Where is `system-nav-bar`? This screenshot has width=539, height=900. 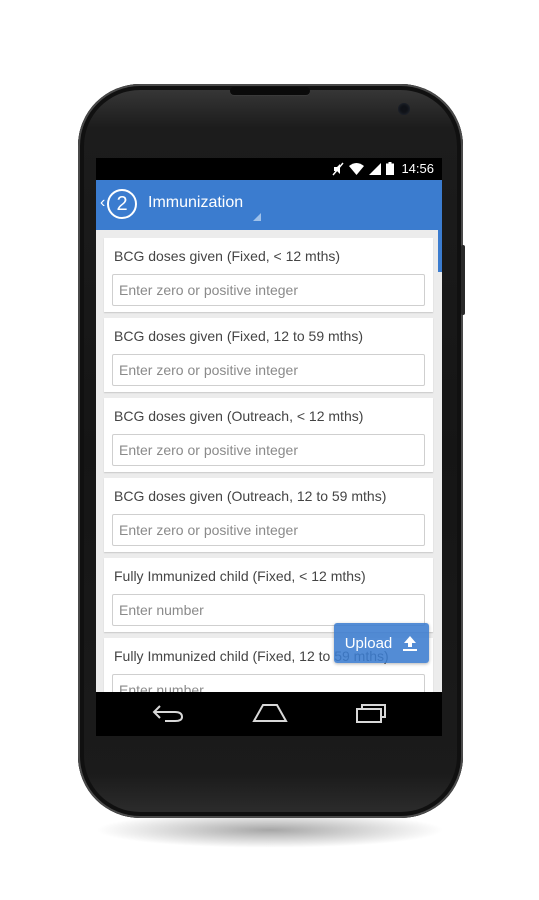 system-nav-bar is located at coordinates (269, 714).